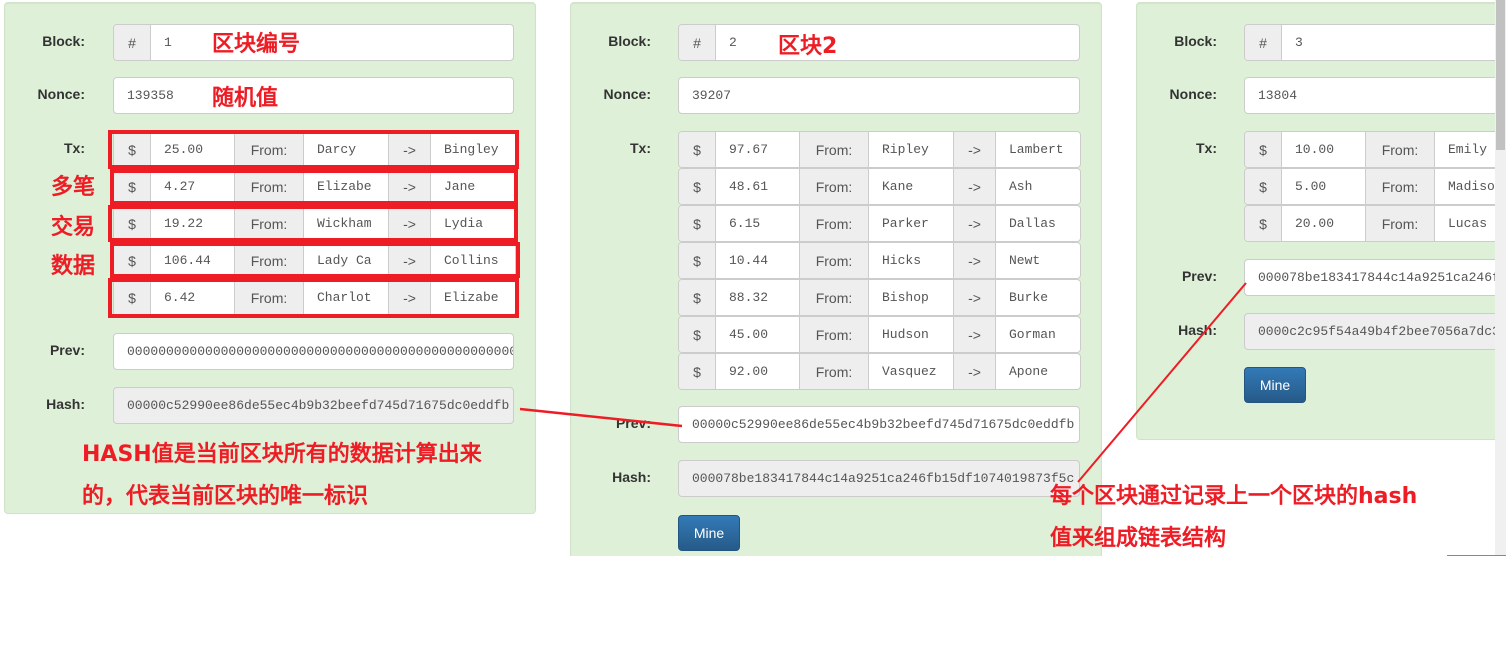  I want to click on to-input: Newt, so click(1038, 260).